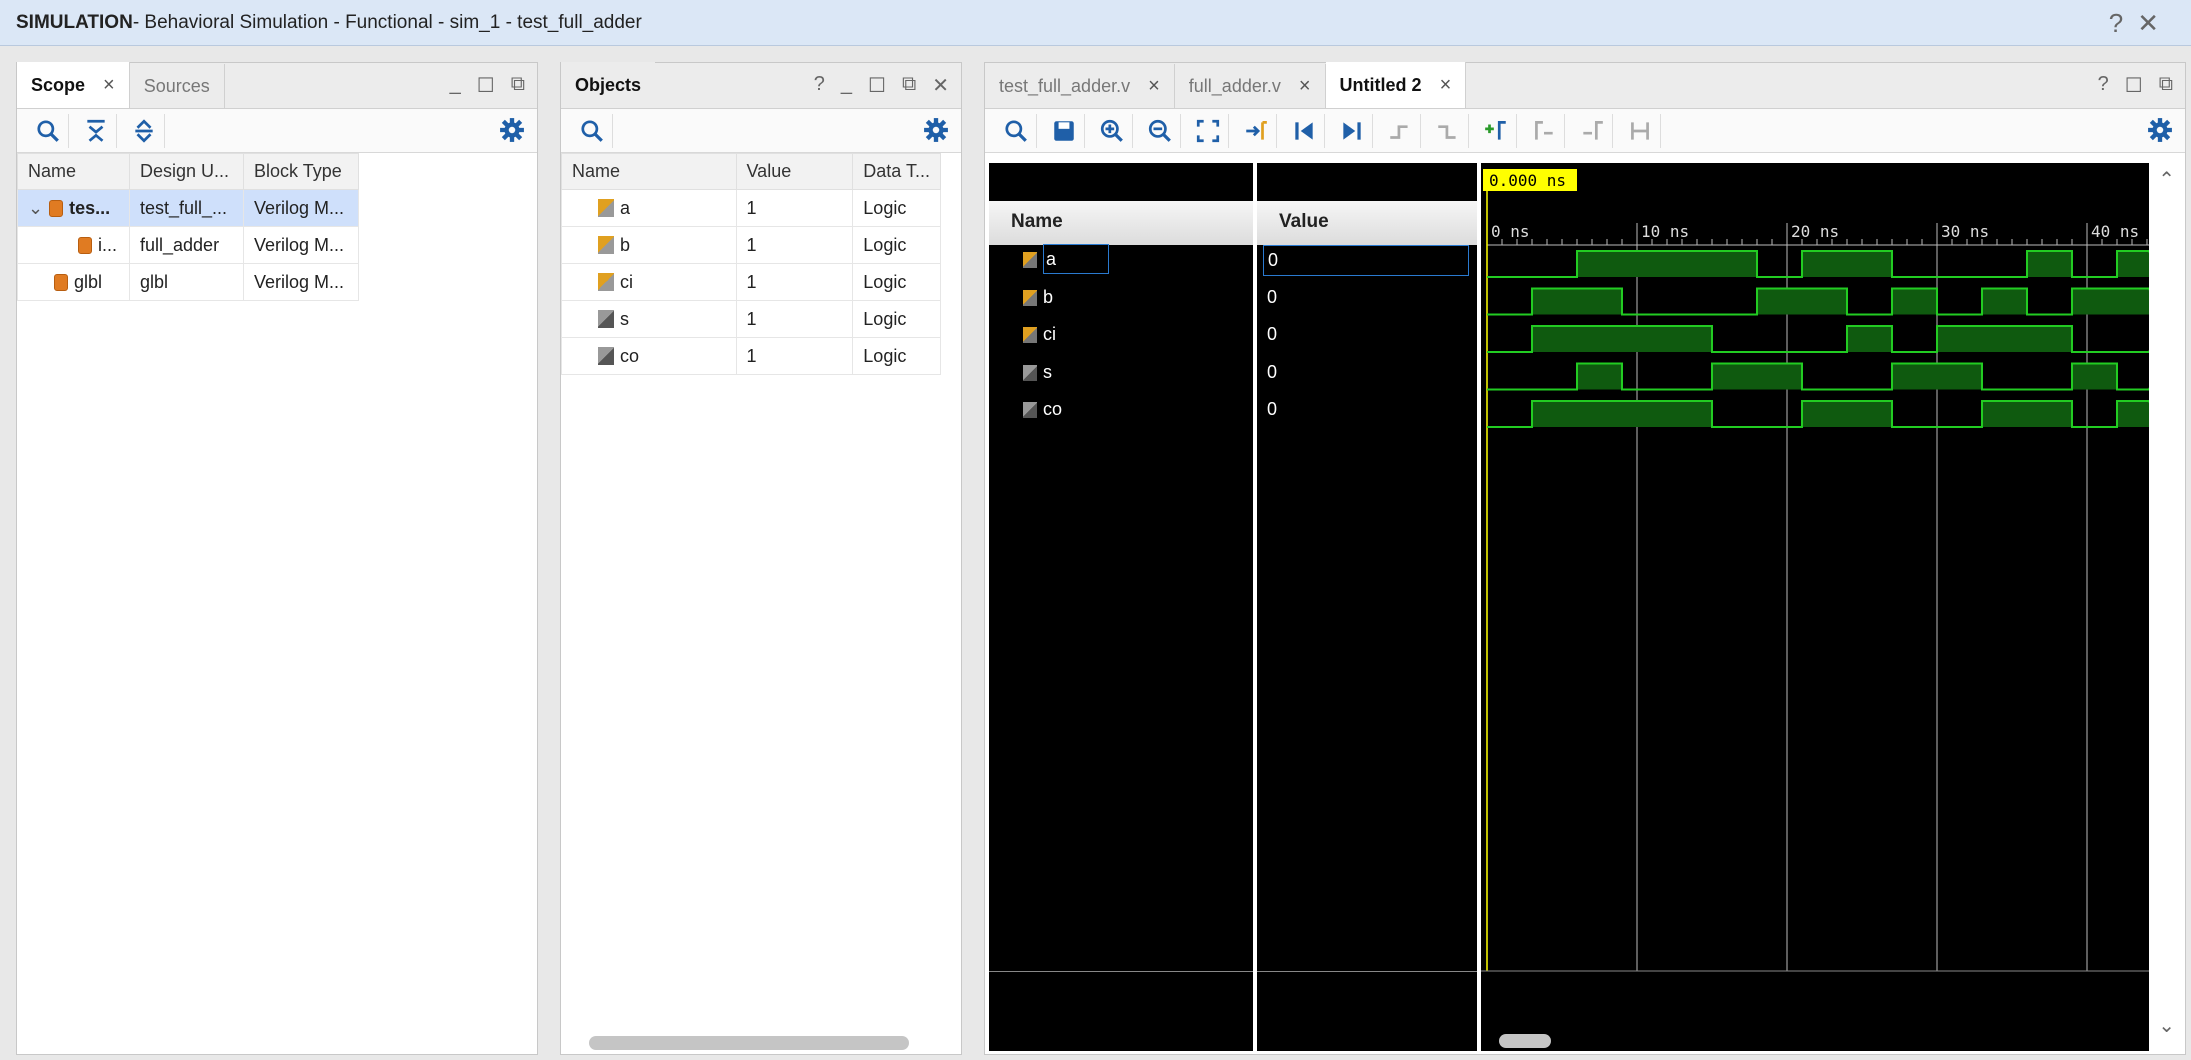 Image resolution: width=2191 pixels, height=1060 pixels. I want to click on chevron-down-icon: ⌄, so click(35, 208).